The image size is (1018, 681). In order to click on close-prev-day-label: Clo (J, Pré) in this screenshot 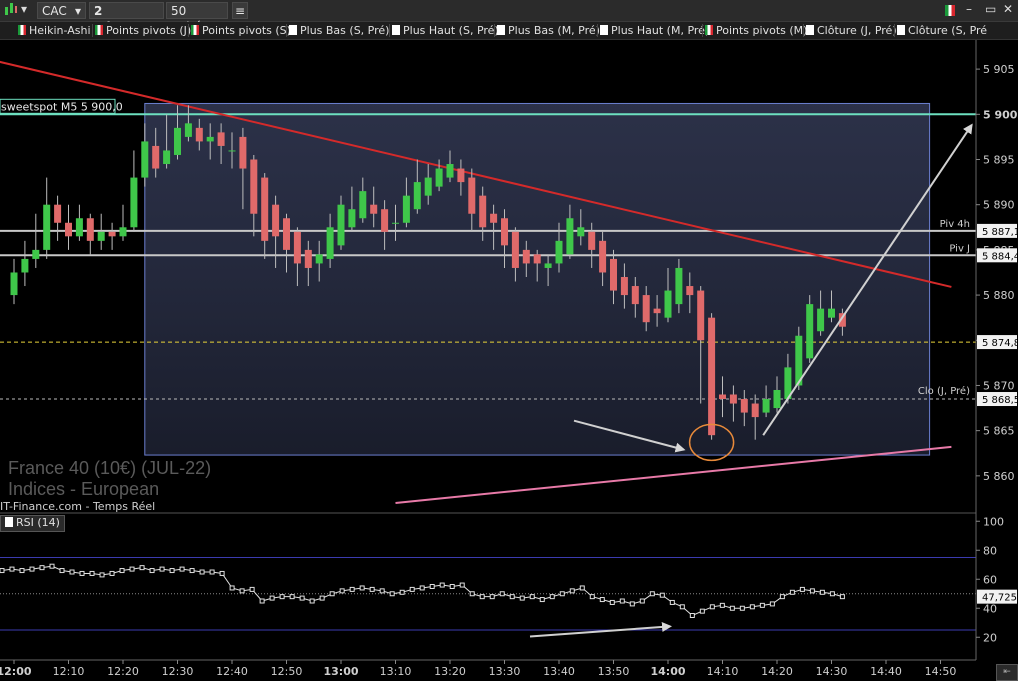, I will do `click(944, 391)`.